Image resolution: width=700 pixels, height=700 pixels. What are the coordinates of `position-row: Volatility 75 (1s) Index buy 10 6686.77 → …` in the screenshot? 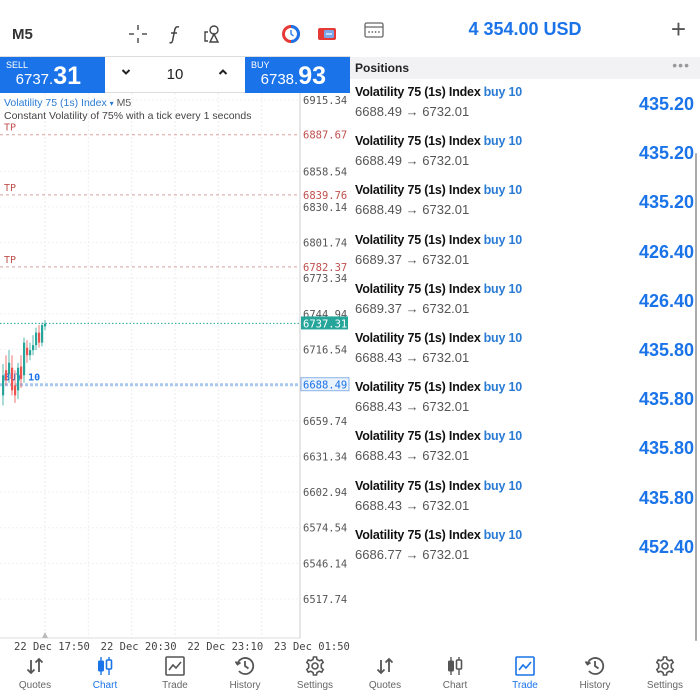 It's located at (525, 549).